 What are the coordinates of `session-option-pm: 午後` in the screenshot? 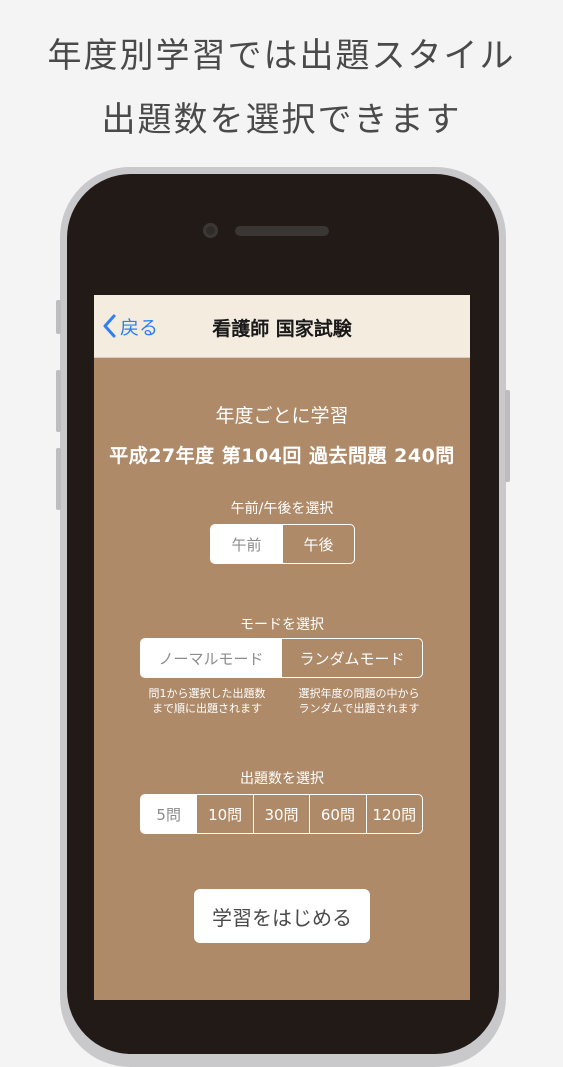 It's located at (318, 544).